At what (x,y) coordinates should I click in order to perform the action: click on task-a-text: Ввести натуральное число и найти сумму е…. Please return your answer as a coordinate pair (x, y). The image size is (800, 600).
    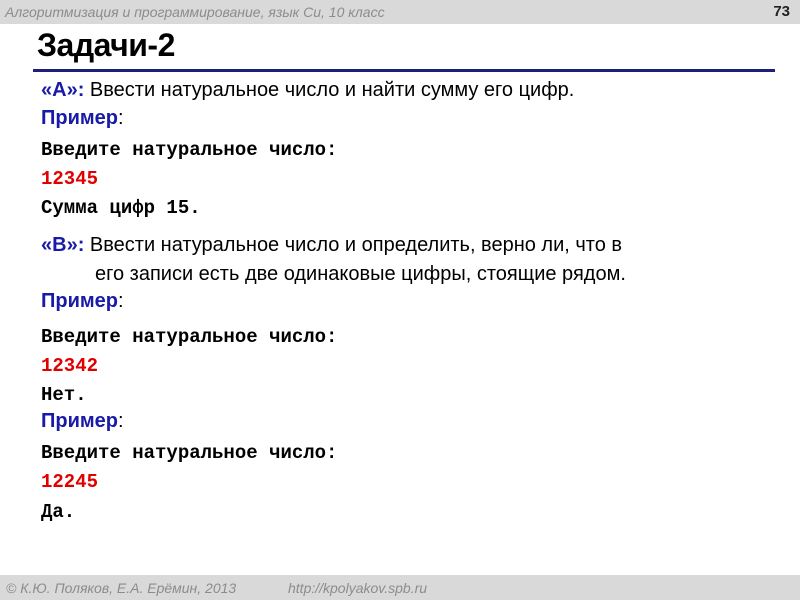
    Looking at the image, I should click on (329, 90).